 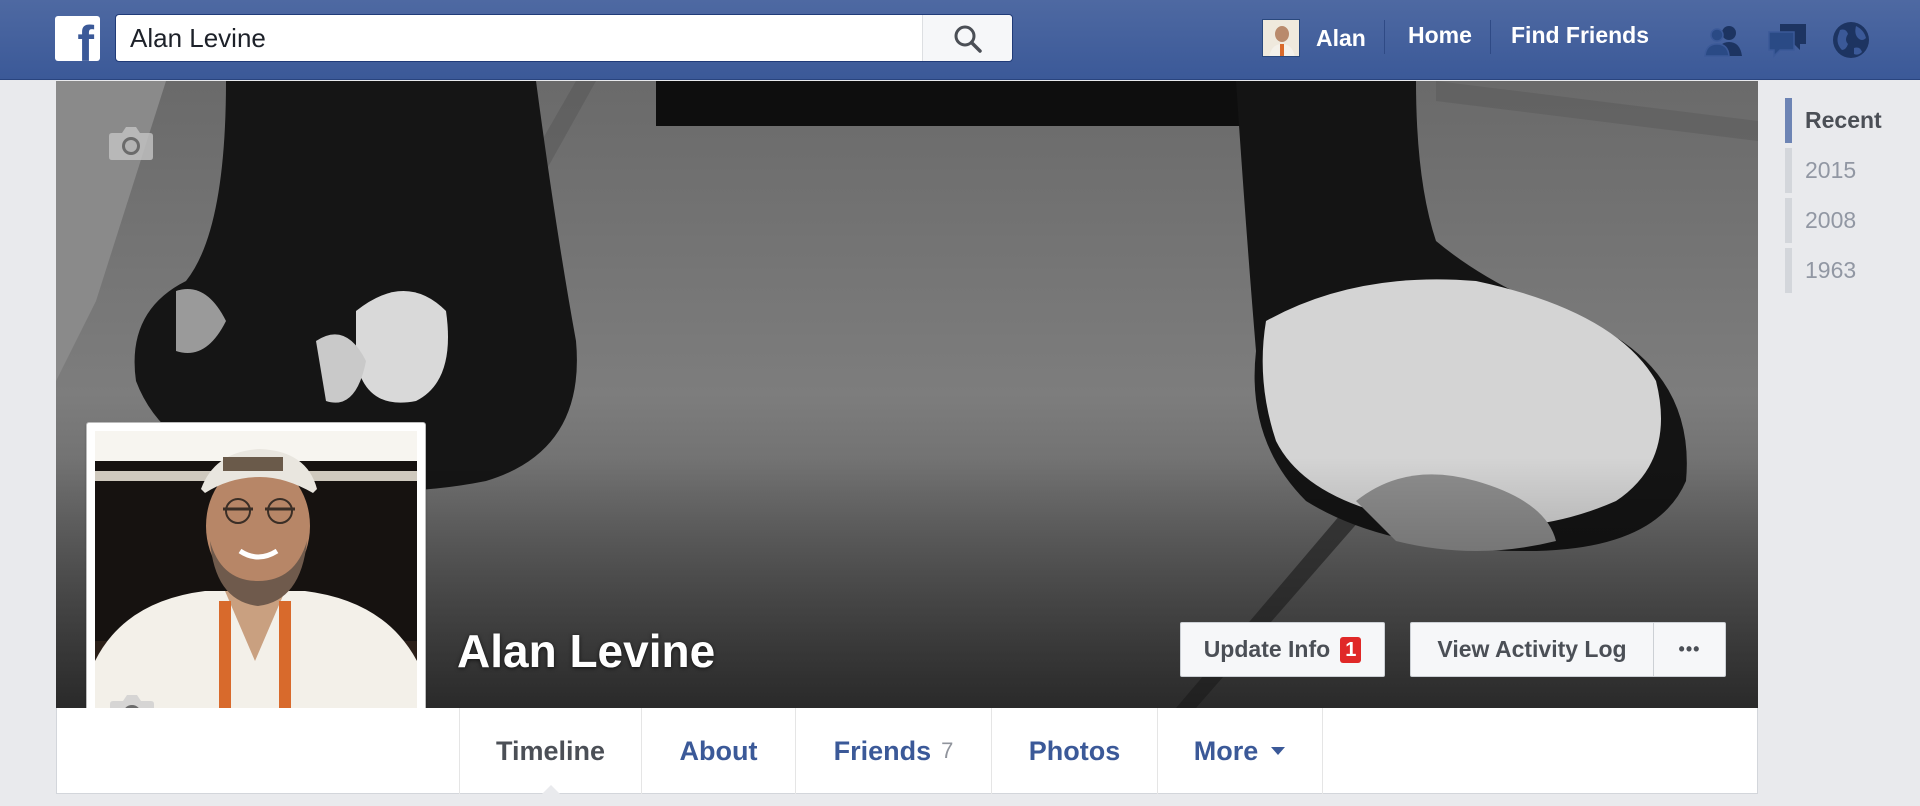 I want to click on search-box, so click(x=564, y=38).